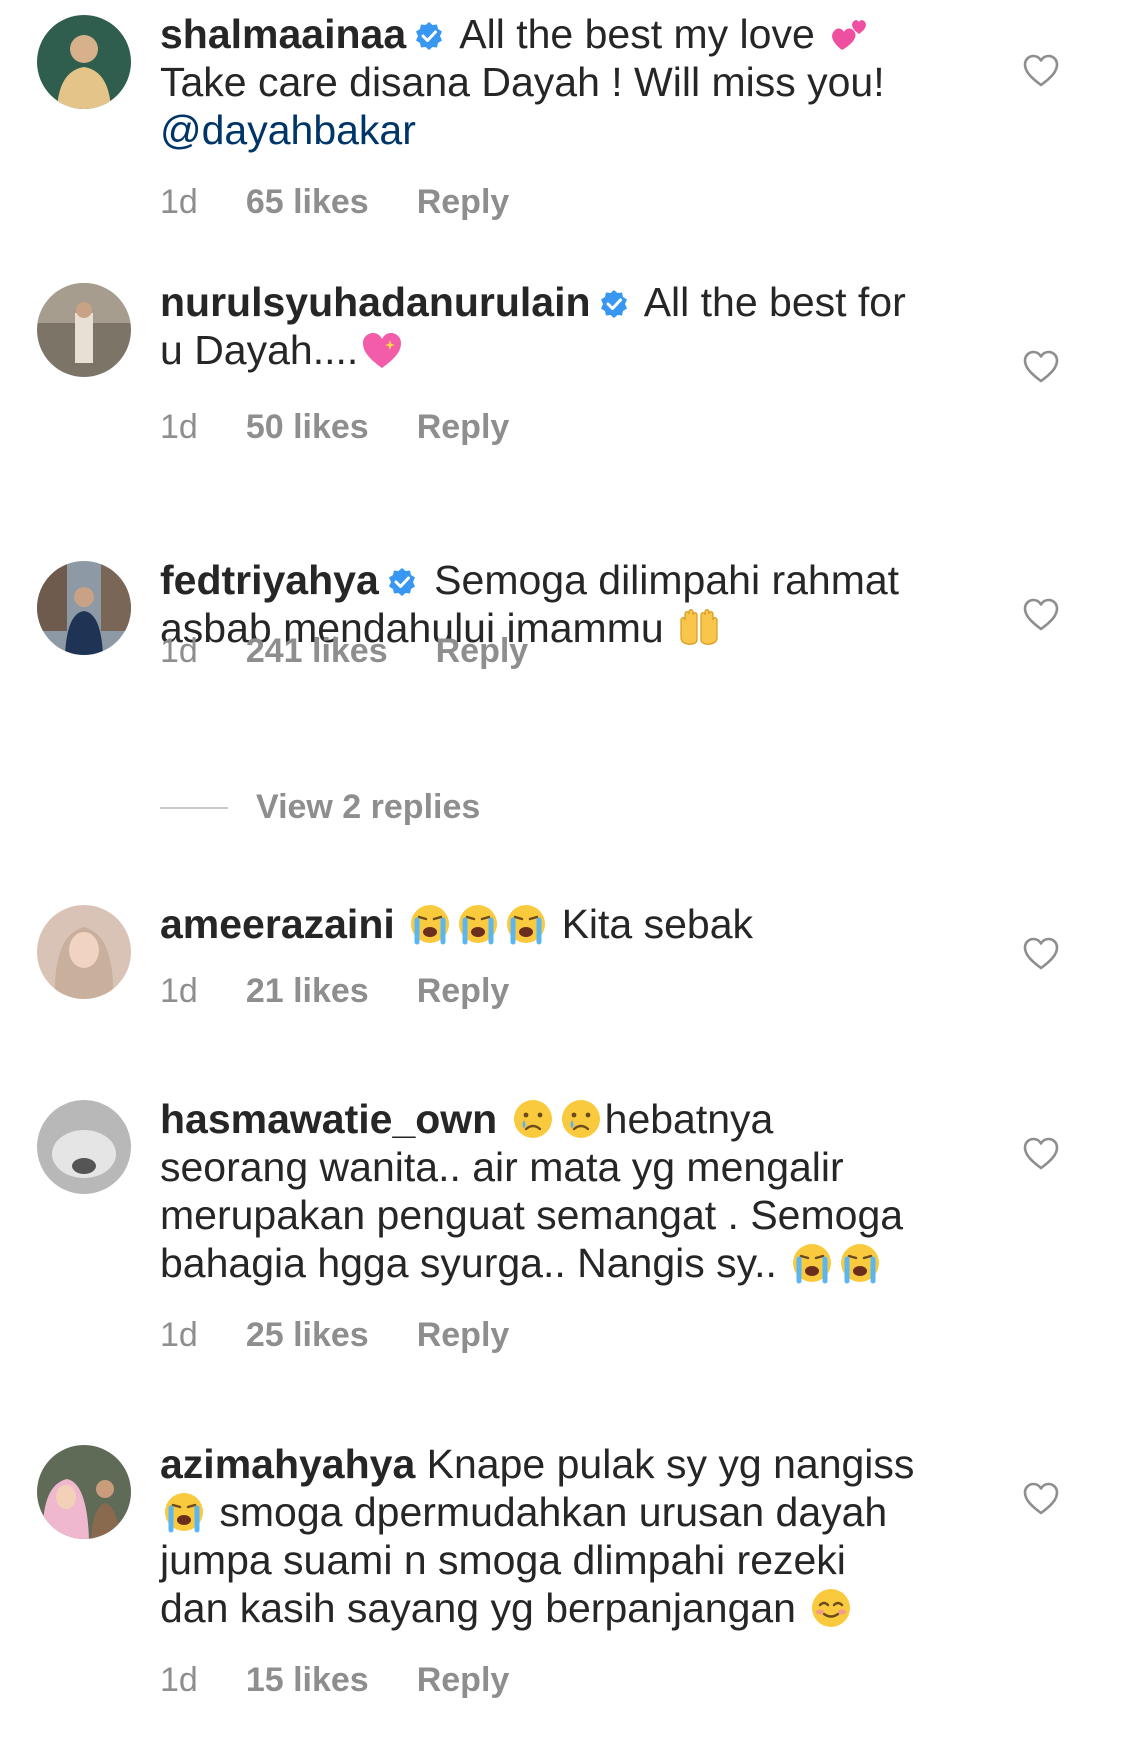 Image resolution: width=1125 pixels, height=1740 pixels. What do you see at coordinates (194, 807) in the screenshot?
I see `replies-divider` at bounding box center [194, 807].